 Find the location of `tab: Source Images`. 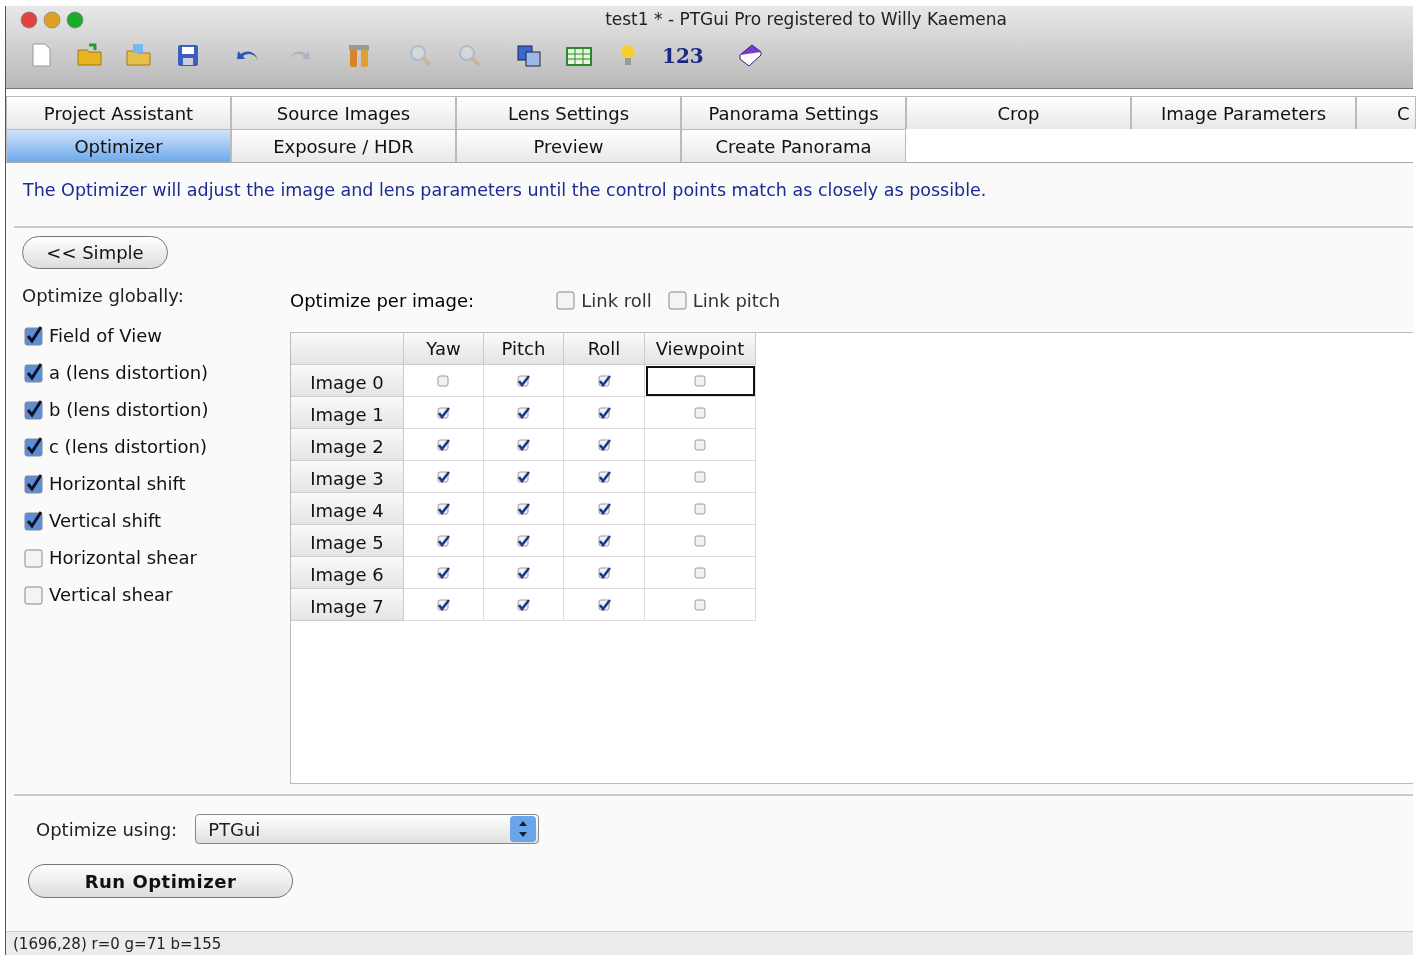

tab: Source Images is located at coordinates (343, 112).